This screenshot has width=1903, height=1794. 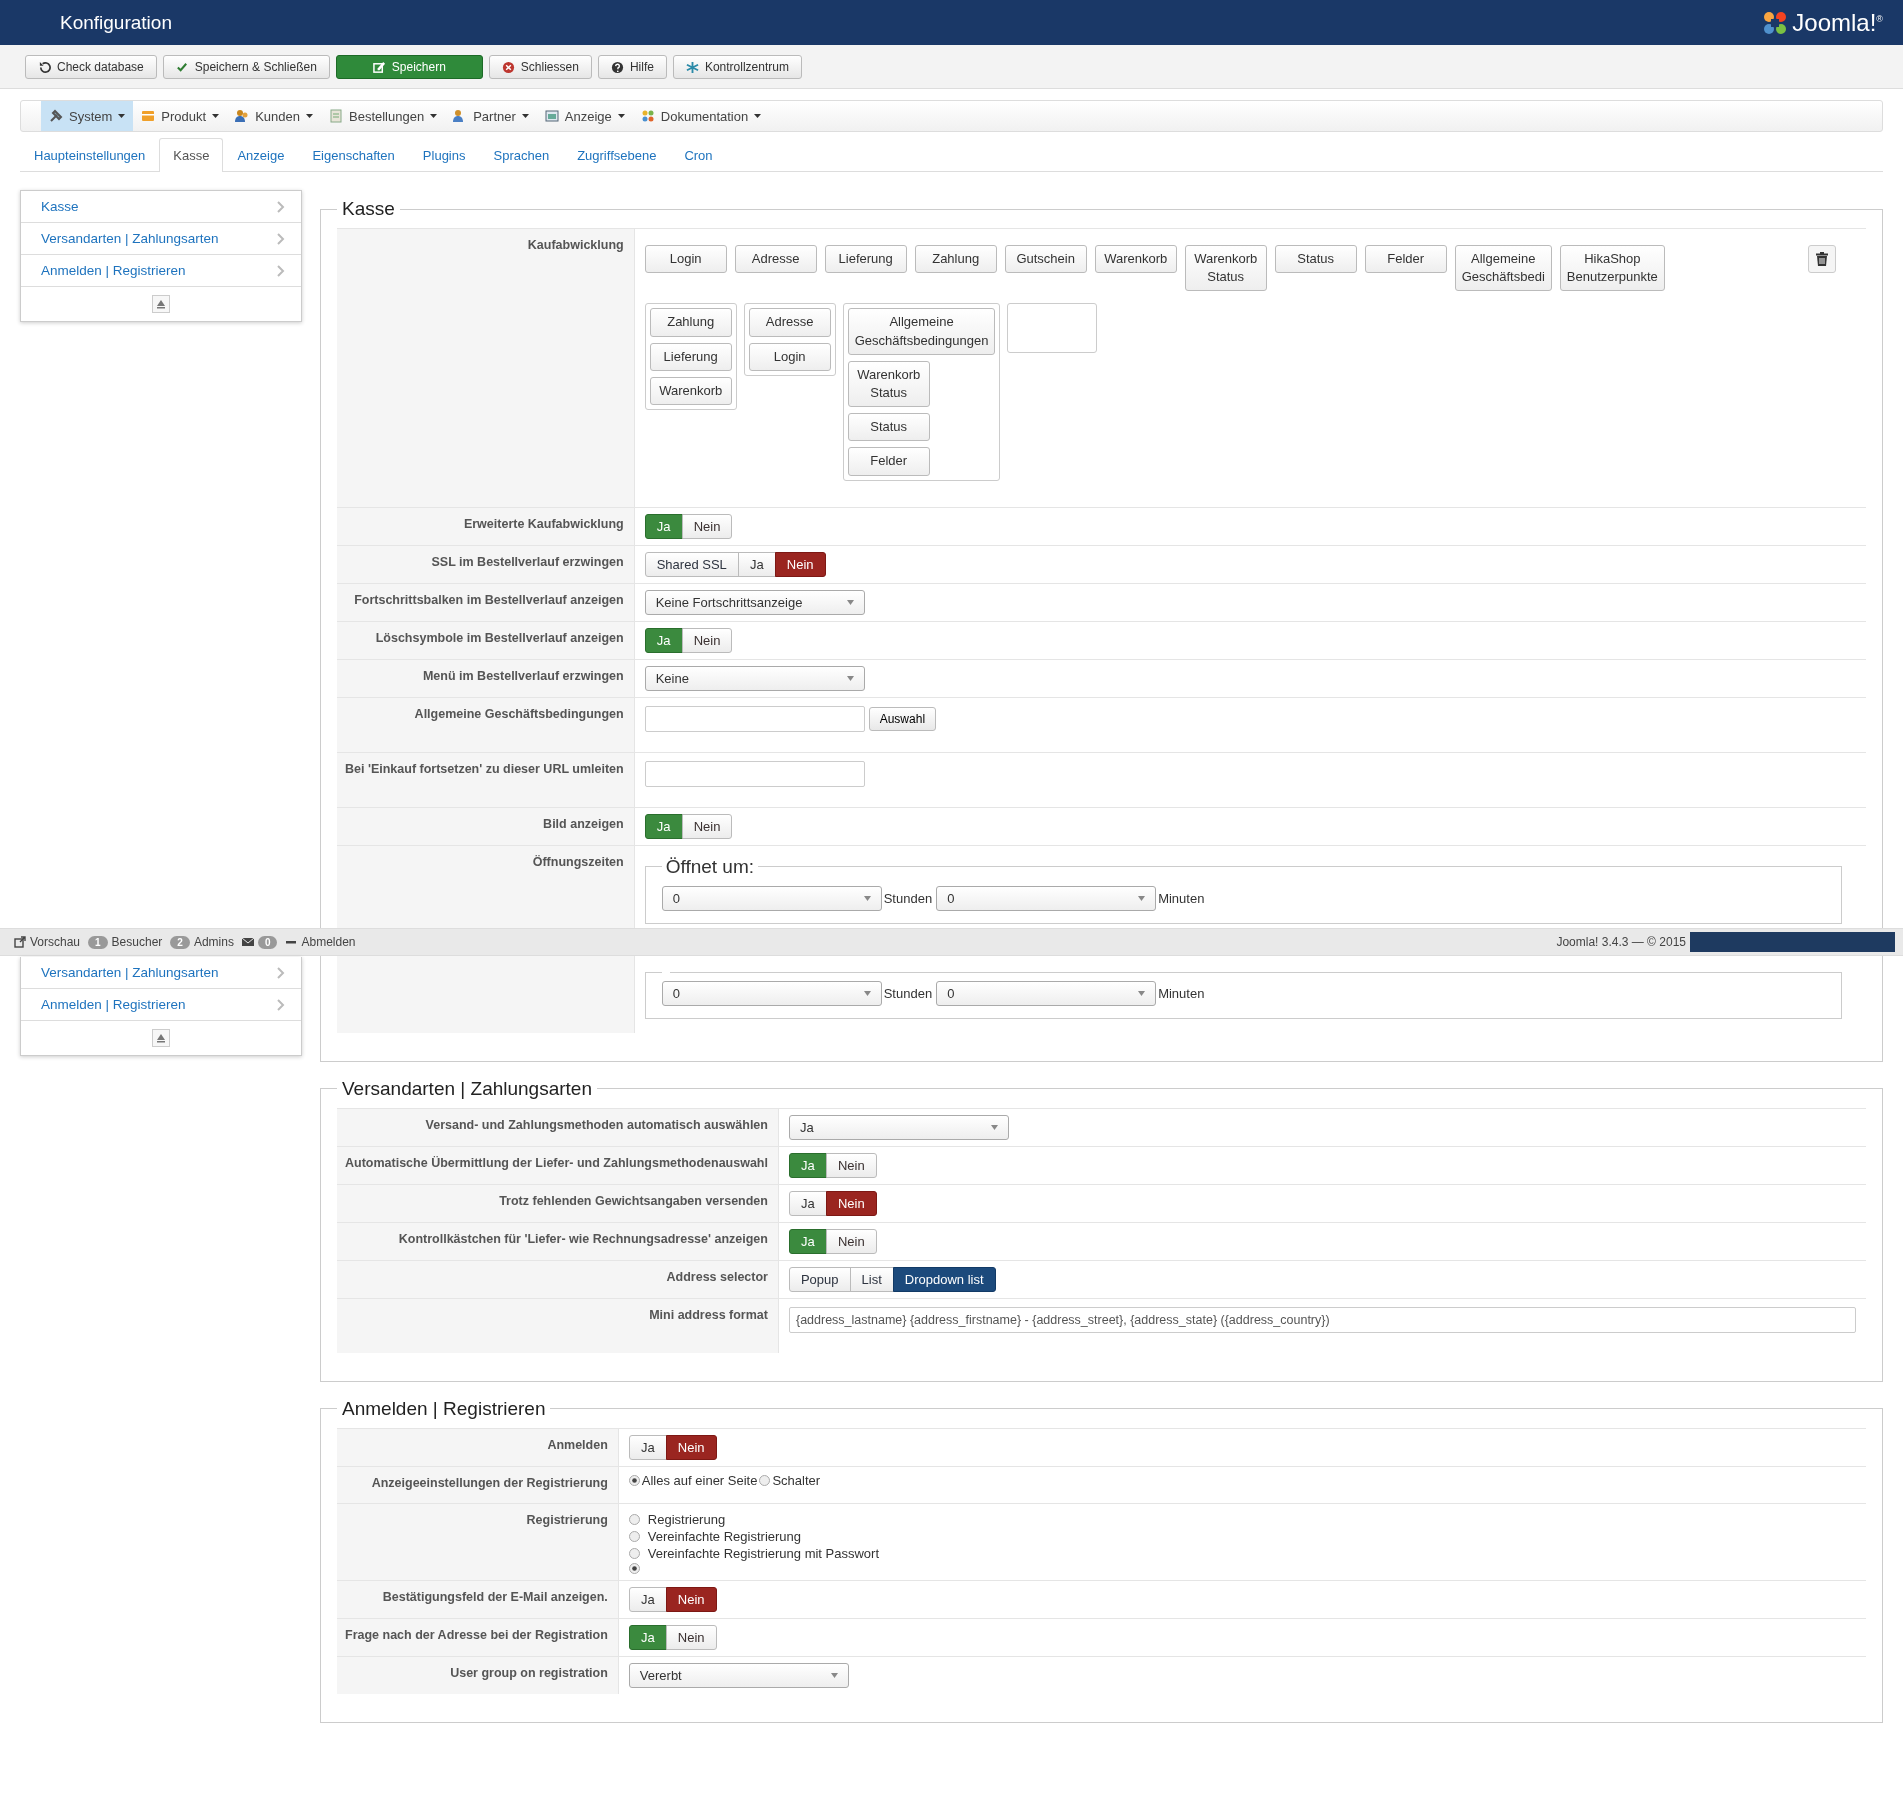 What do you see at coordinates (353, 155) in the screenshot?
I see `tab: Eigenschaften` at bounding box center [353, 155].